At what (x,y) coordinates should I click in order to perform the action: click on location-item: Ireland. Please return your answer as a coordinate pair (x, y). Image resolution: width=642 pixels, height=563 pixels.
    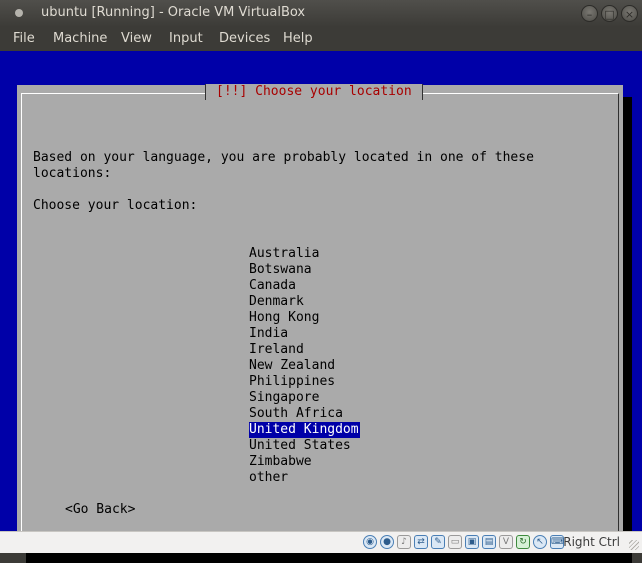
    Looking at the image, I should click on (304, 350).